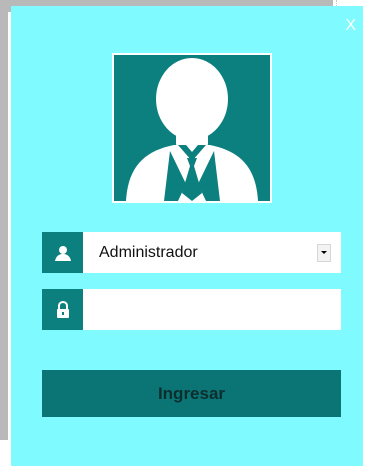  What do you see at coordinates (148, 252) in the screenshot?
I see `user-select-value: Administrador` at bounding box center [148, 252].